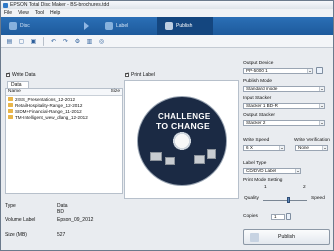 The image size is (334, 251). What do you see at coordinates (89, 41) in the screenshot?
I see `print-icon: ▥` at bounding box center [89, 41].